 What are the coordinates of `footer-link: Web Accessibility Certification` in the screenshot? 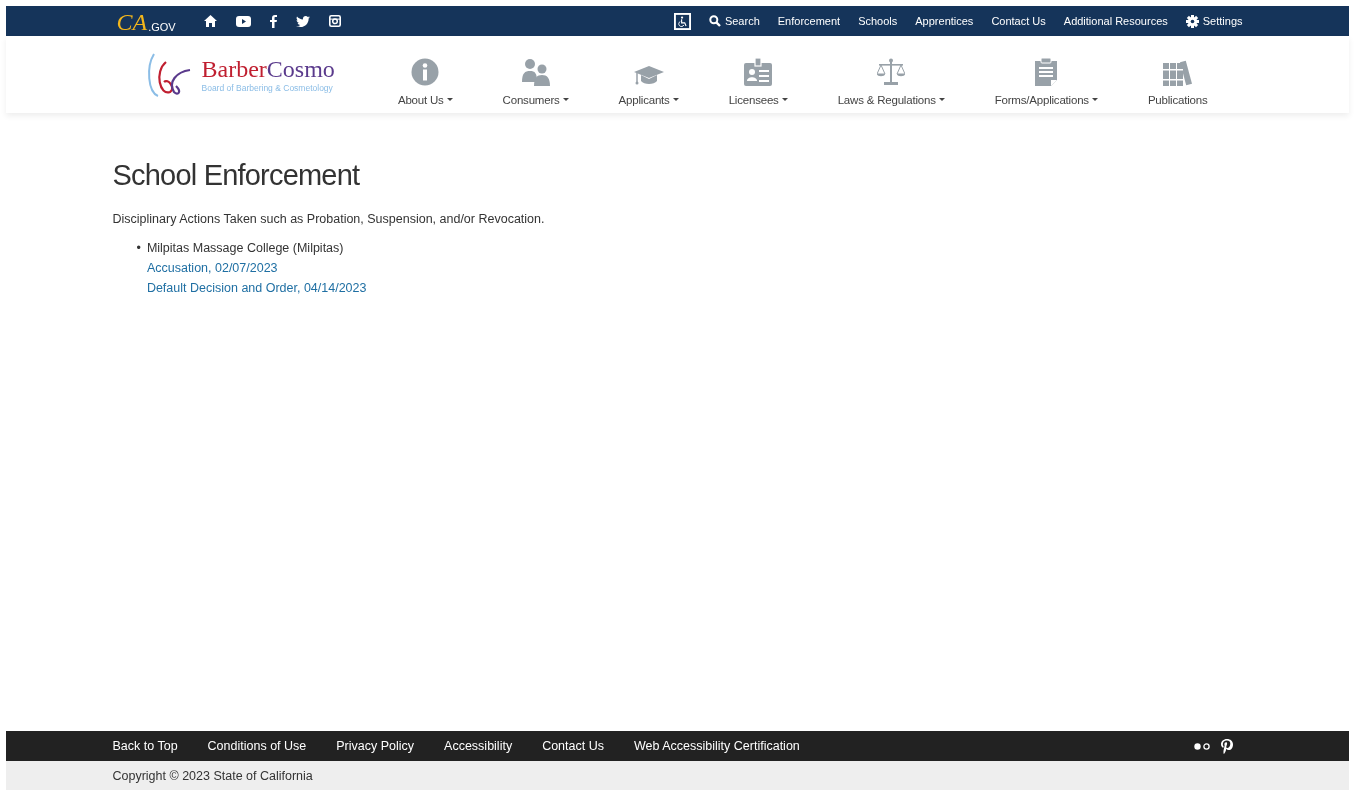 It's located at (717, 746).